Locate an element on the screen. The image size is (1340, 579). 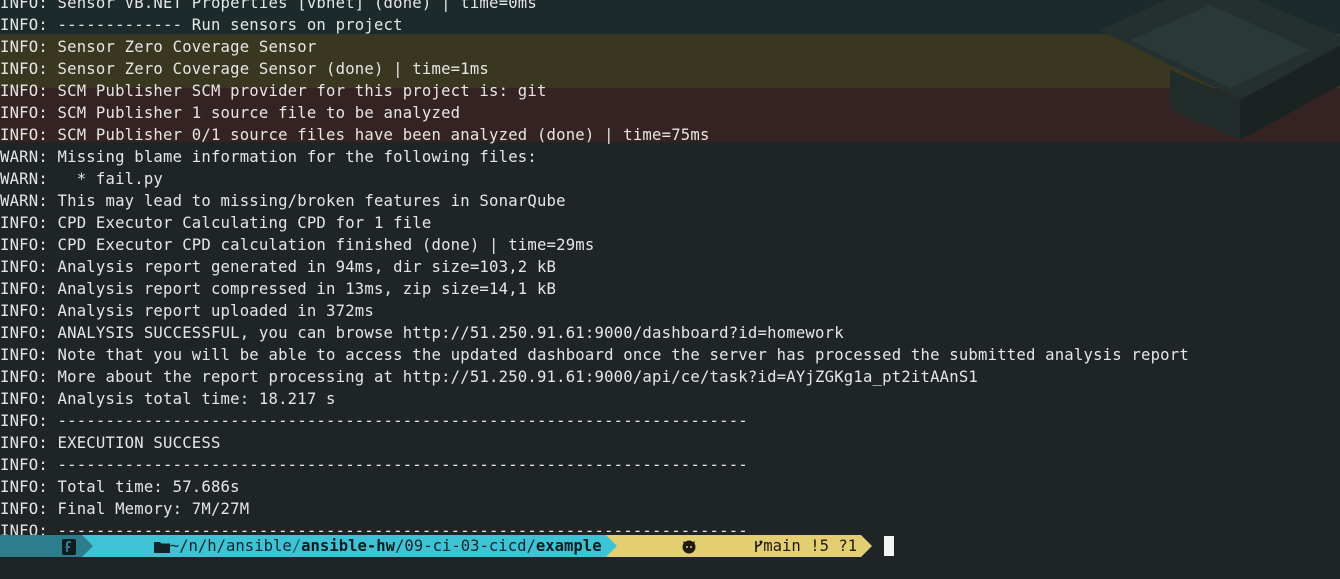
log-message: CPD Executor Calculating CPD for 1 file is located at coordinates (239, 223).